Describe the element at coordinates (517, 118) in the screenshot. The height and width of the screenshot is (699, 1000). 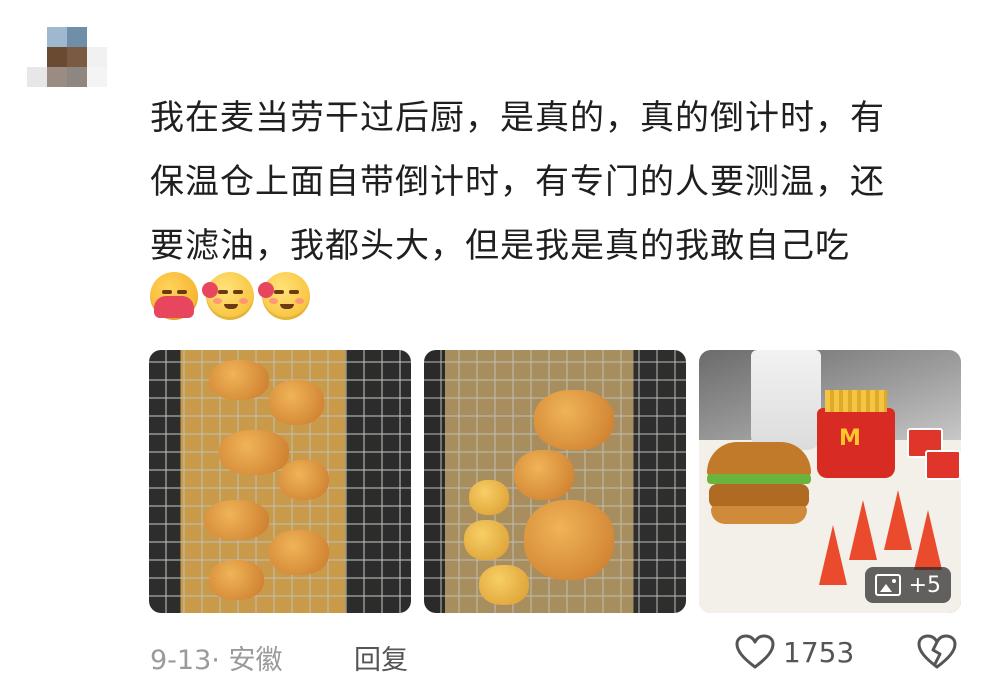
I see `comment-line: 我在麦当劳干过后厨，是真的，真的倒计时，有` at that location.